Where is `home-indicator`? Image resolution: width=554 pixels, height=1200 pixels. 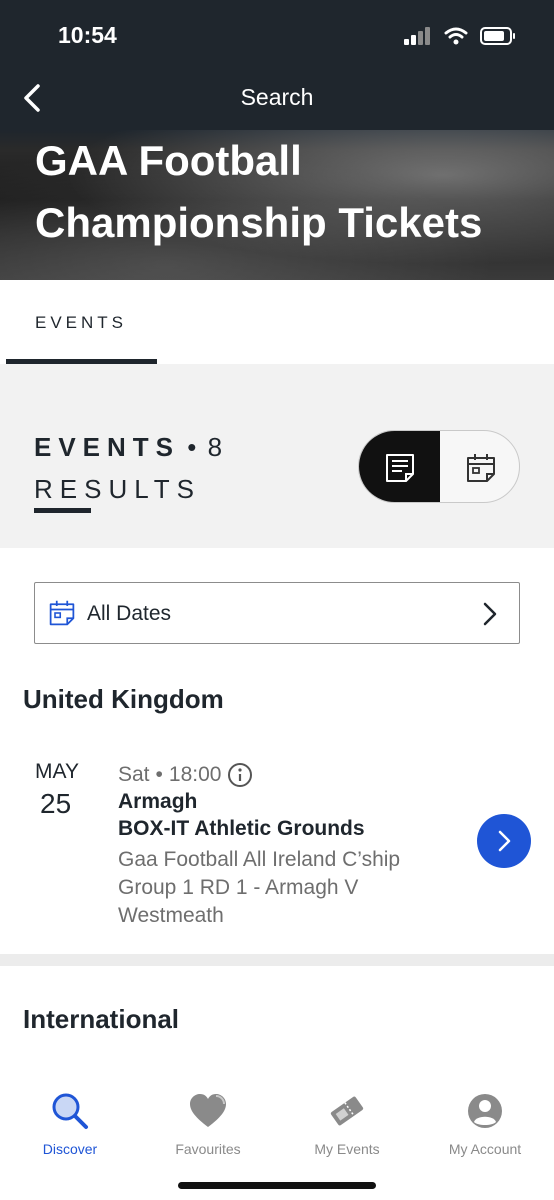 home-indicator is located at coordinates (277, 1185).